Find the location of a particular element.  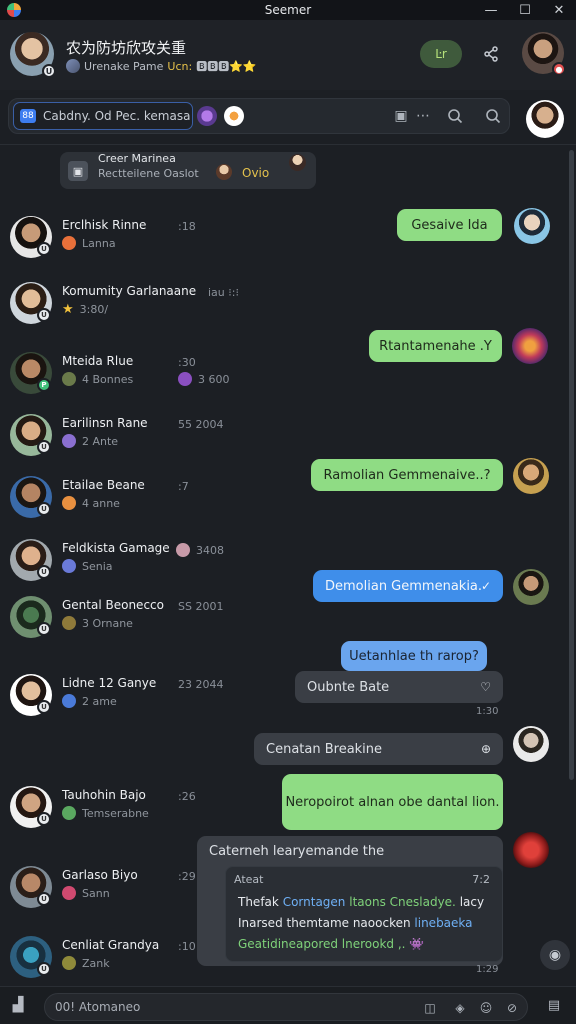

emoji-icon: ☺ is located at coordinates (486, 1008).